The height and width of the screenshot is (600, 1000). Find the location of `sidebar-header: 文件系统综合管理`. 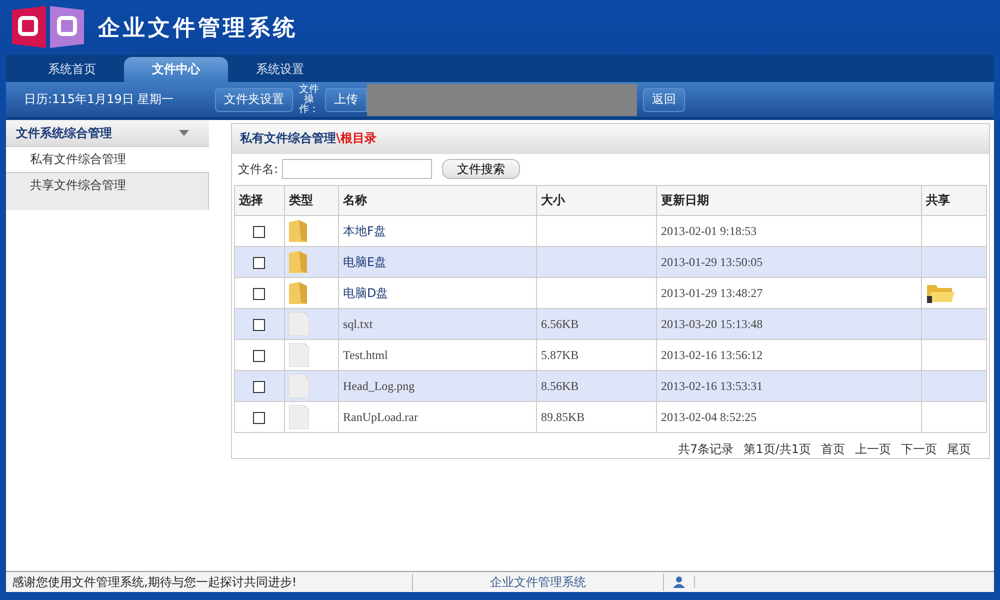

sidebar-header: 文件系统综合管理 is located at coordinates (107, 133).